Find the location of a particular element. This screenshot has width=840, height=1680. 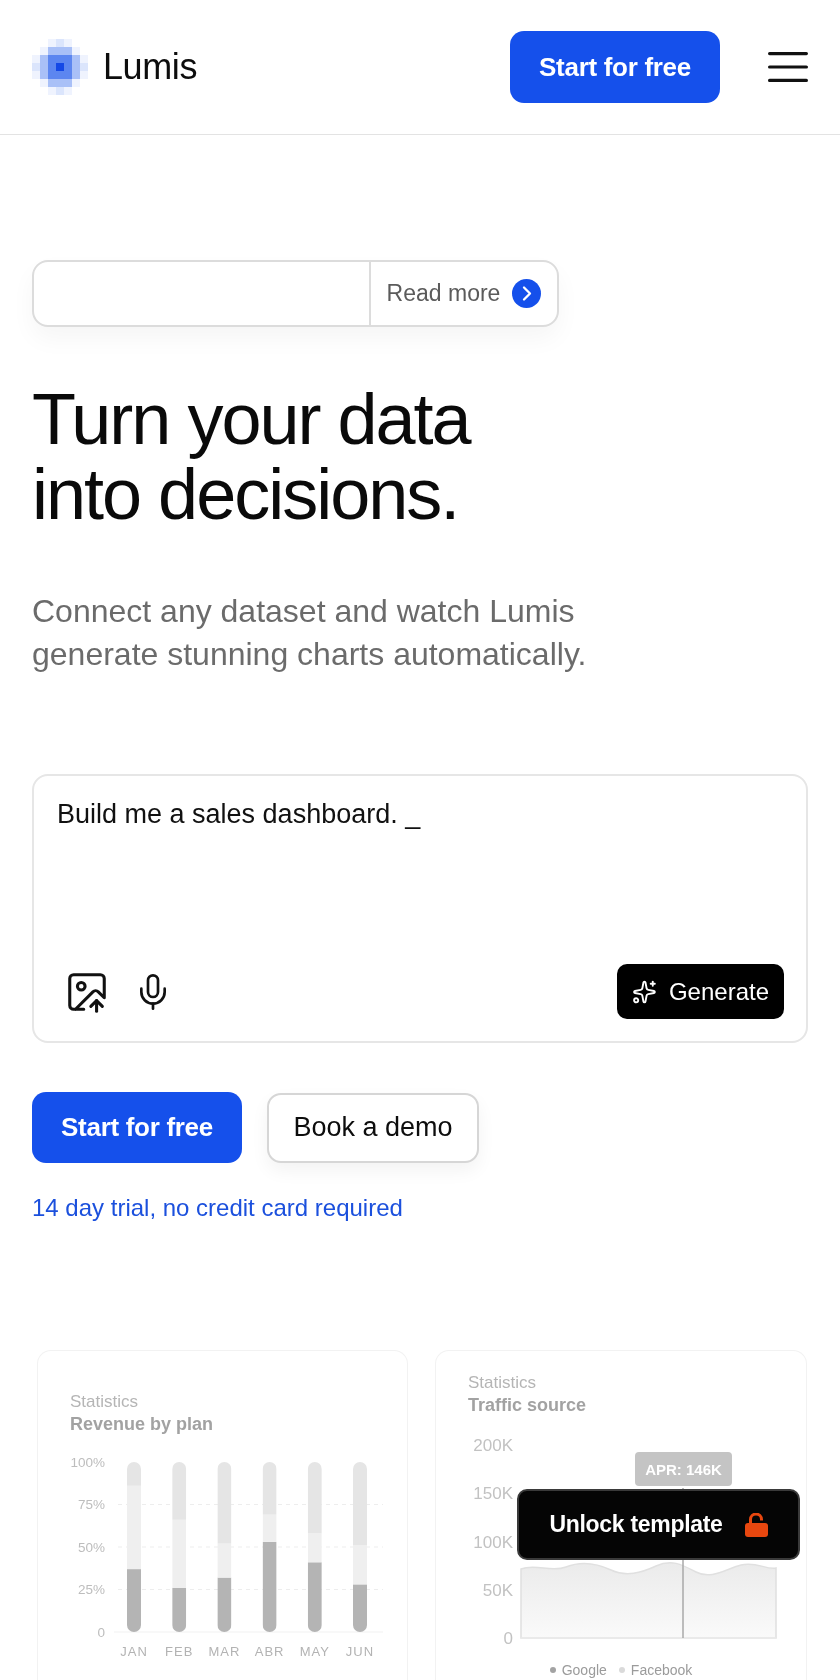

month-label: ABR is located at coordinates (269, 1651).